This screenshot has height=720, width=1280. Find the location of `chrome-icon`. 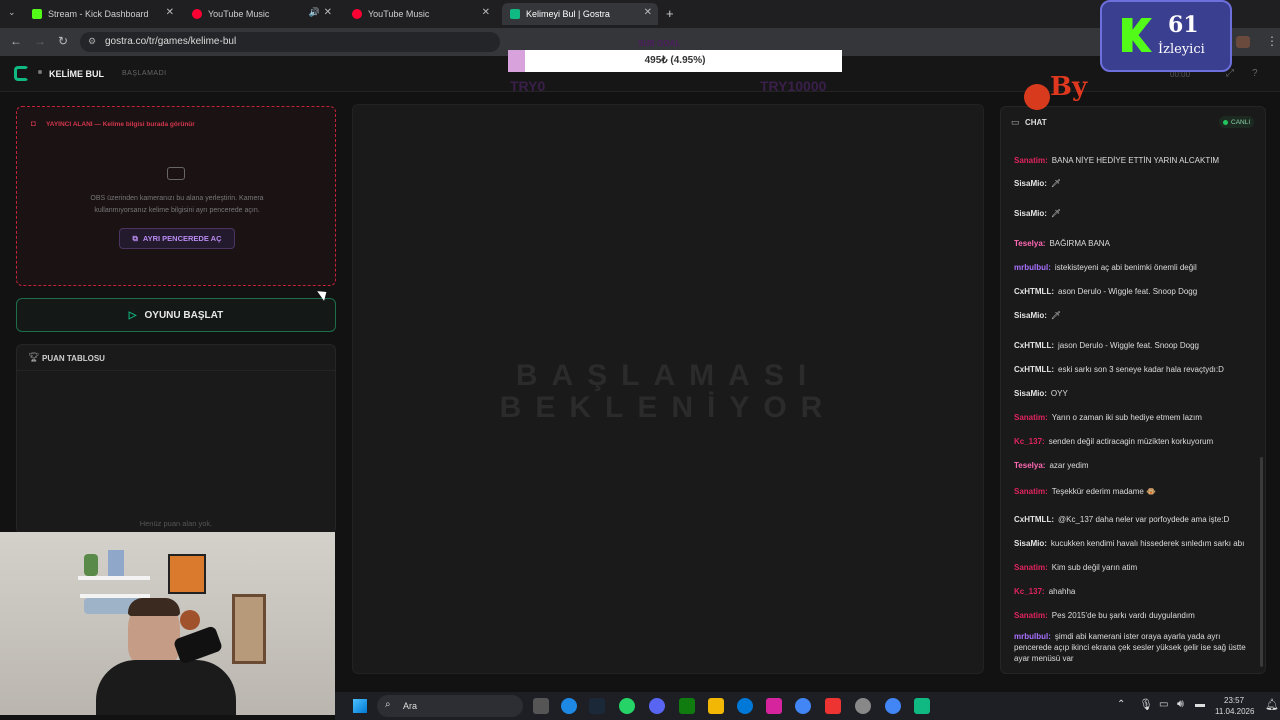

chrome-icon is located at coordinates (803, 706).